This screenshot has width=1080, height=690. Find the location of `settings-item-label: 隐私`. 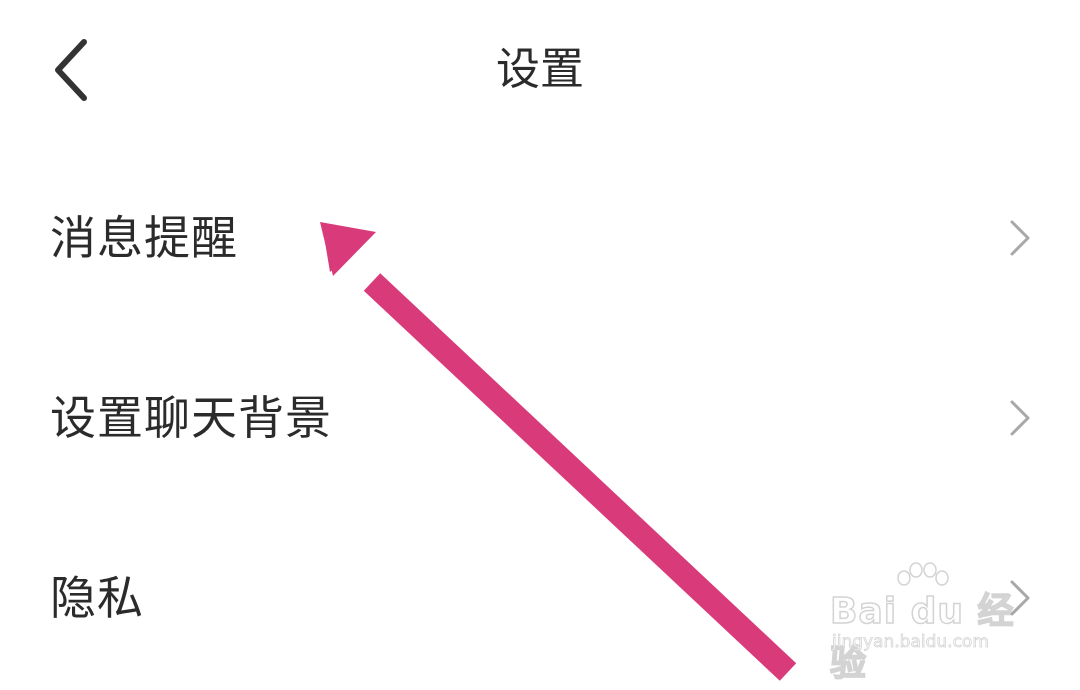

settings-item-label: 隐私 is located at coordinates (97, 598).